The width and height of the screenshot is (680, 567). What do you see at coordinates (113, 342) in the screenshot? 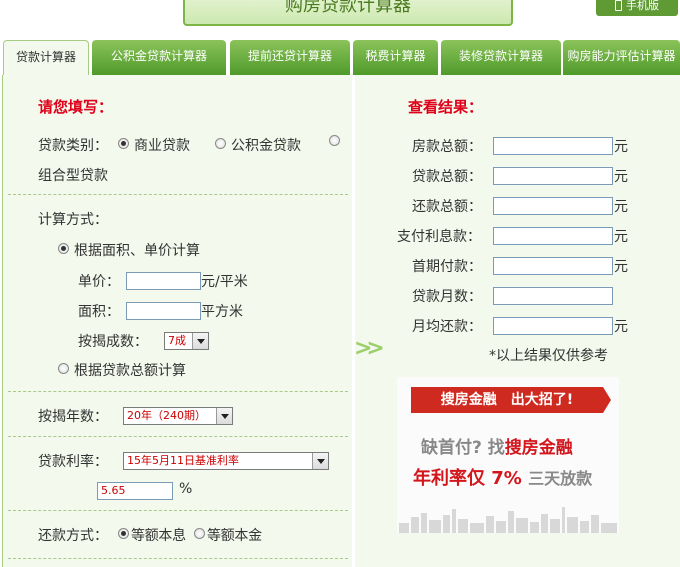
I see `down-ratio-label: 按揭成数：` at bounding box center [113, 342].